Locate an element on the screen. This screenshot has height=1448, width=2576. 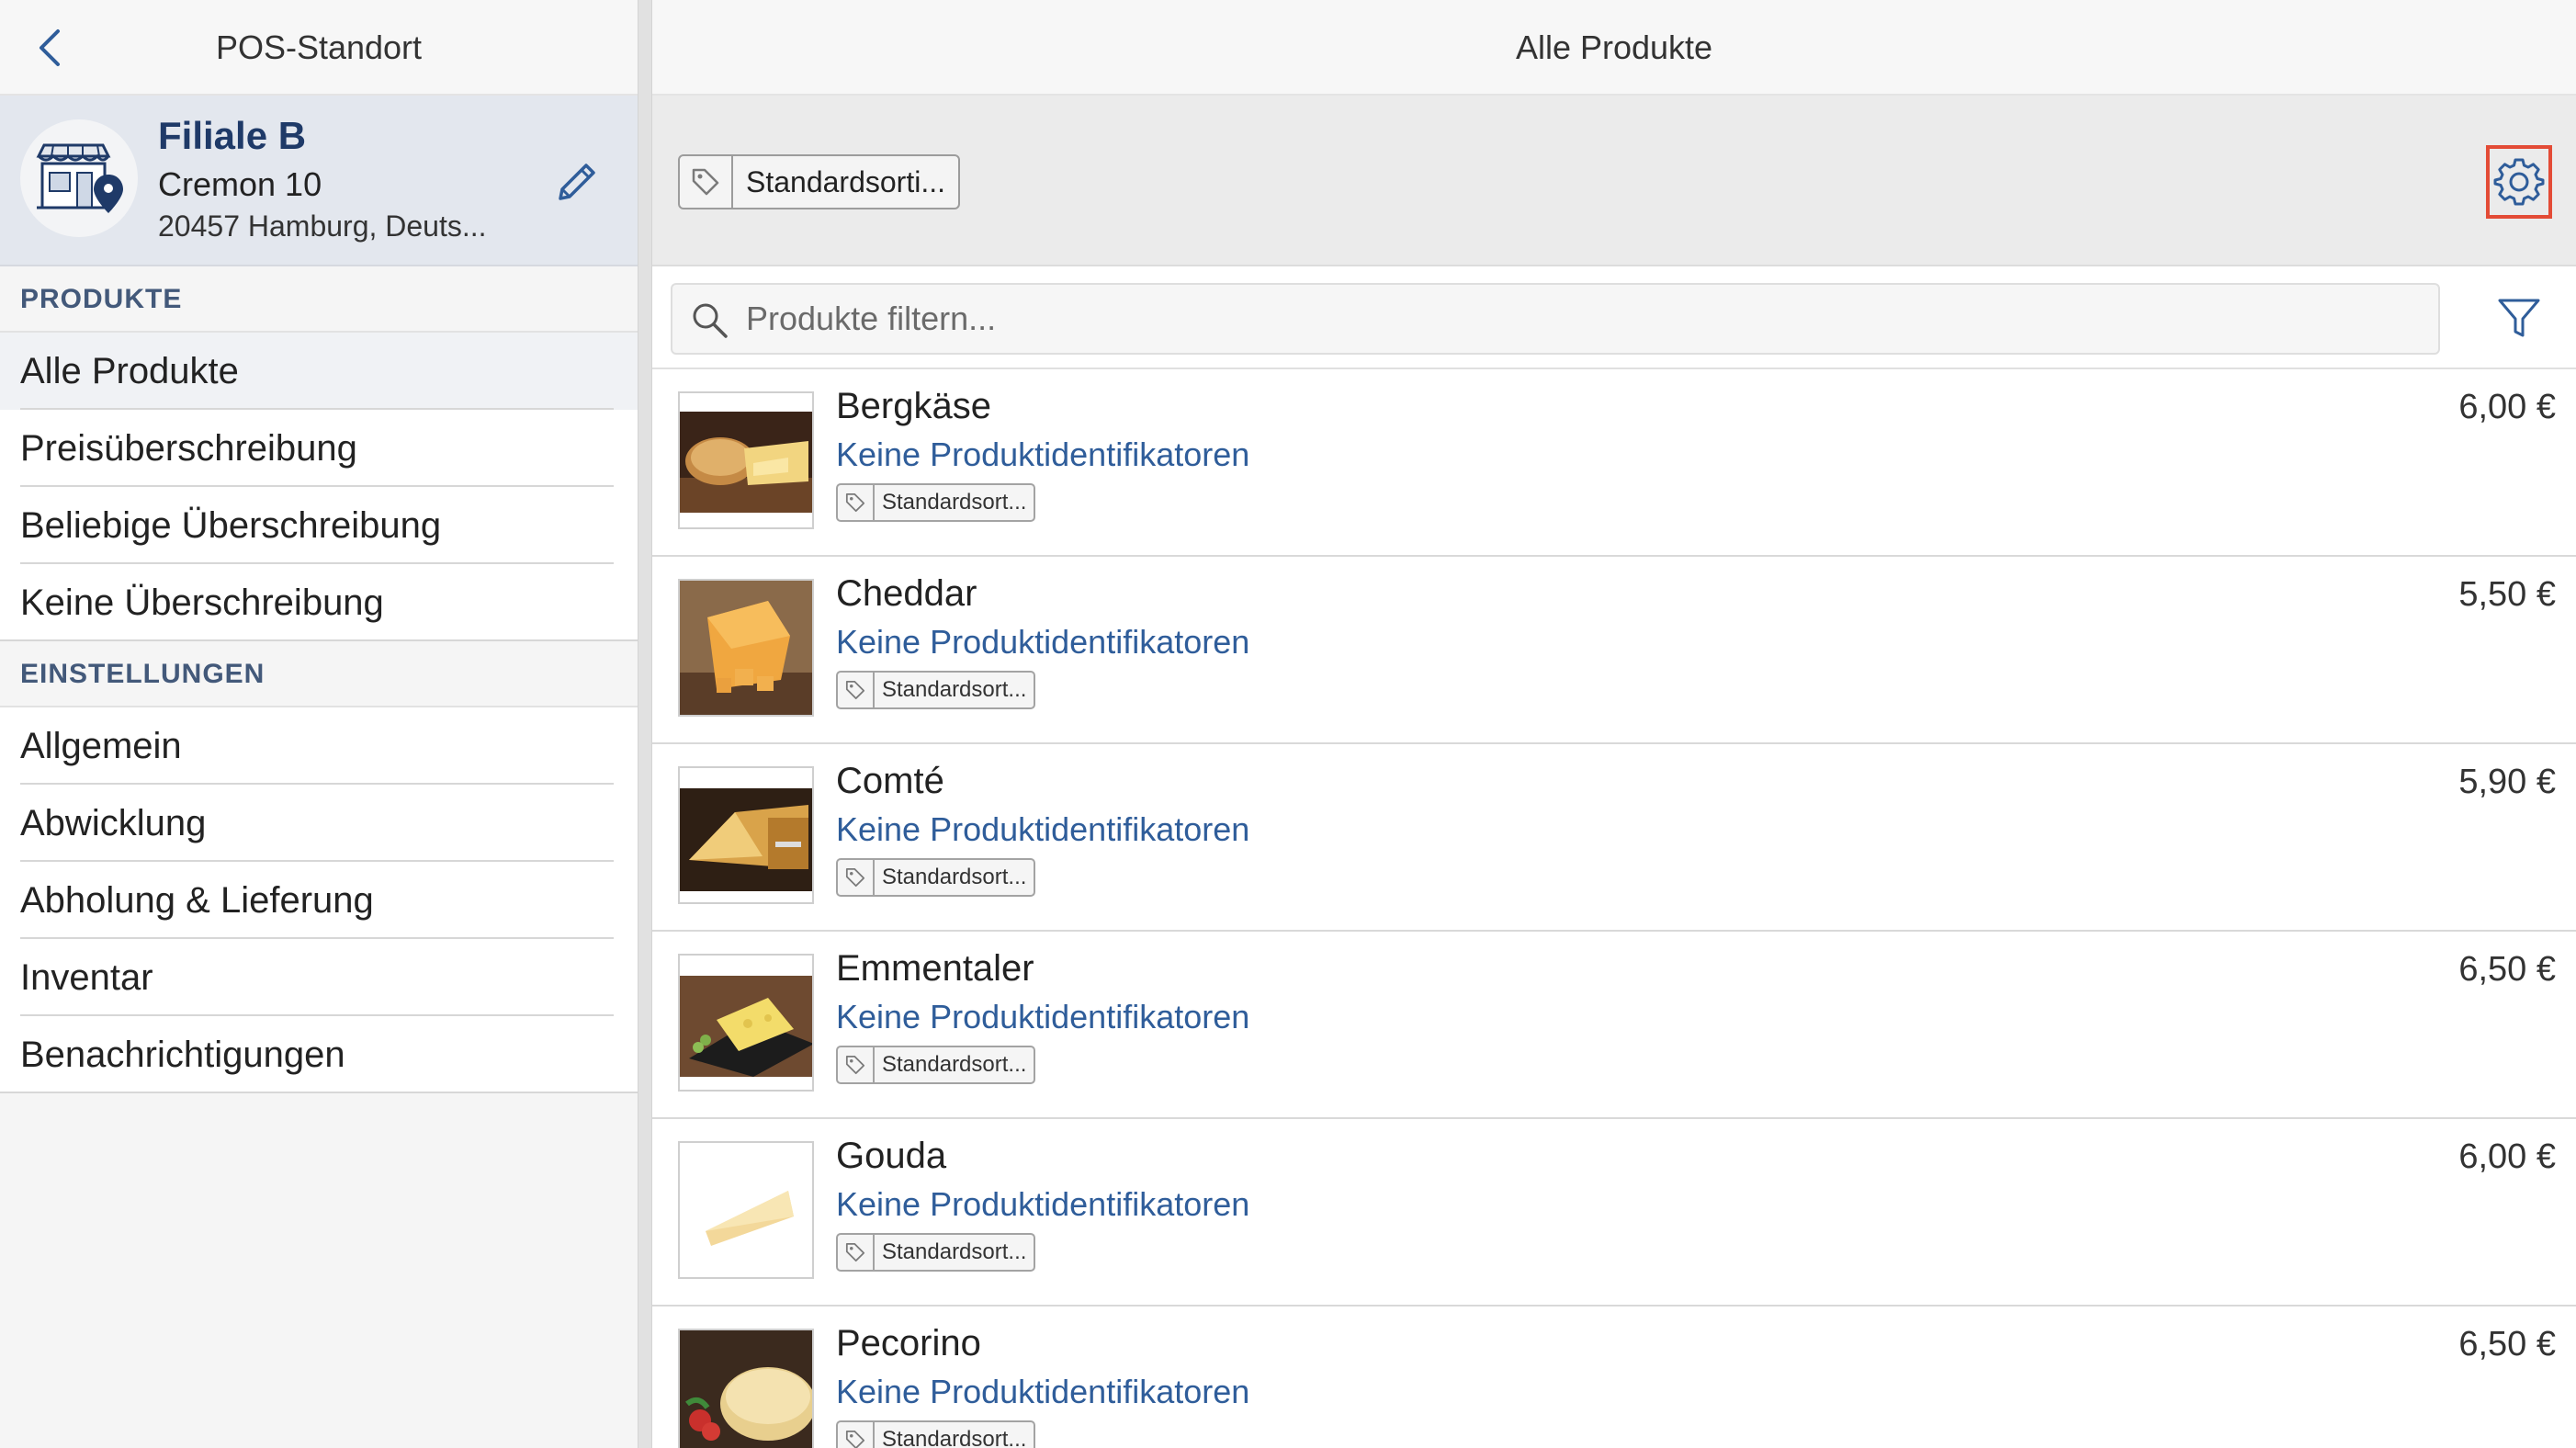
product-name: Cheddar is located at coordinates (906, 593).